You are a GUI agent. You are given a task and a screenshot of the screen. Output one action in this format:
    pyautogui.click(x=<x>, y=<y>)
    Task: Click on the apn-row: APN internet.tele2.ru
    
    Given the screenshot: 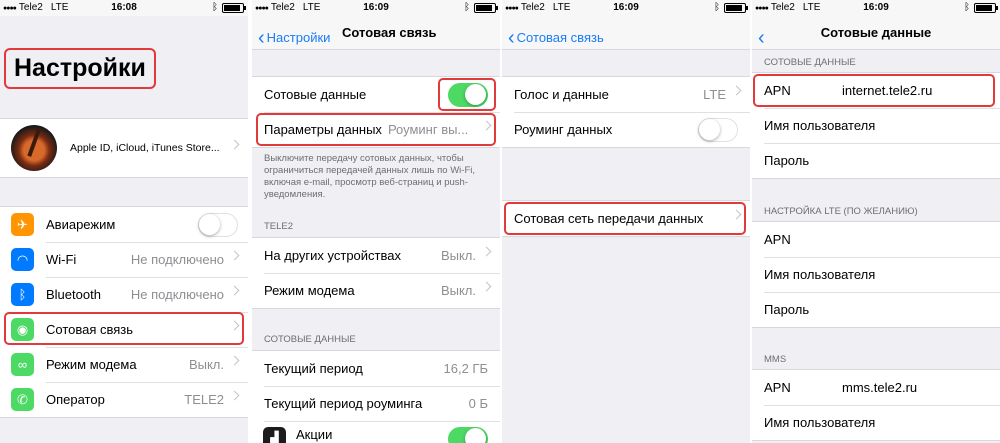 What is the action you would take?
    pyautogui.click(x=876, y=90)
    